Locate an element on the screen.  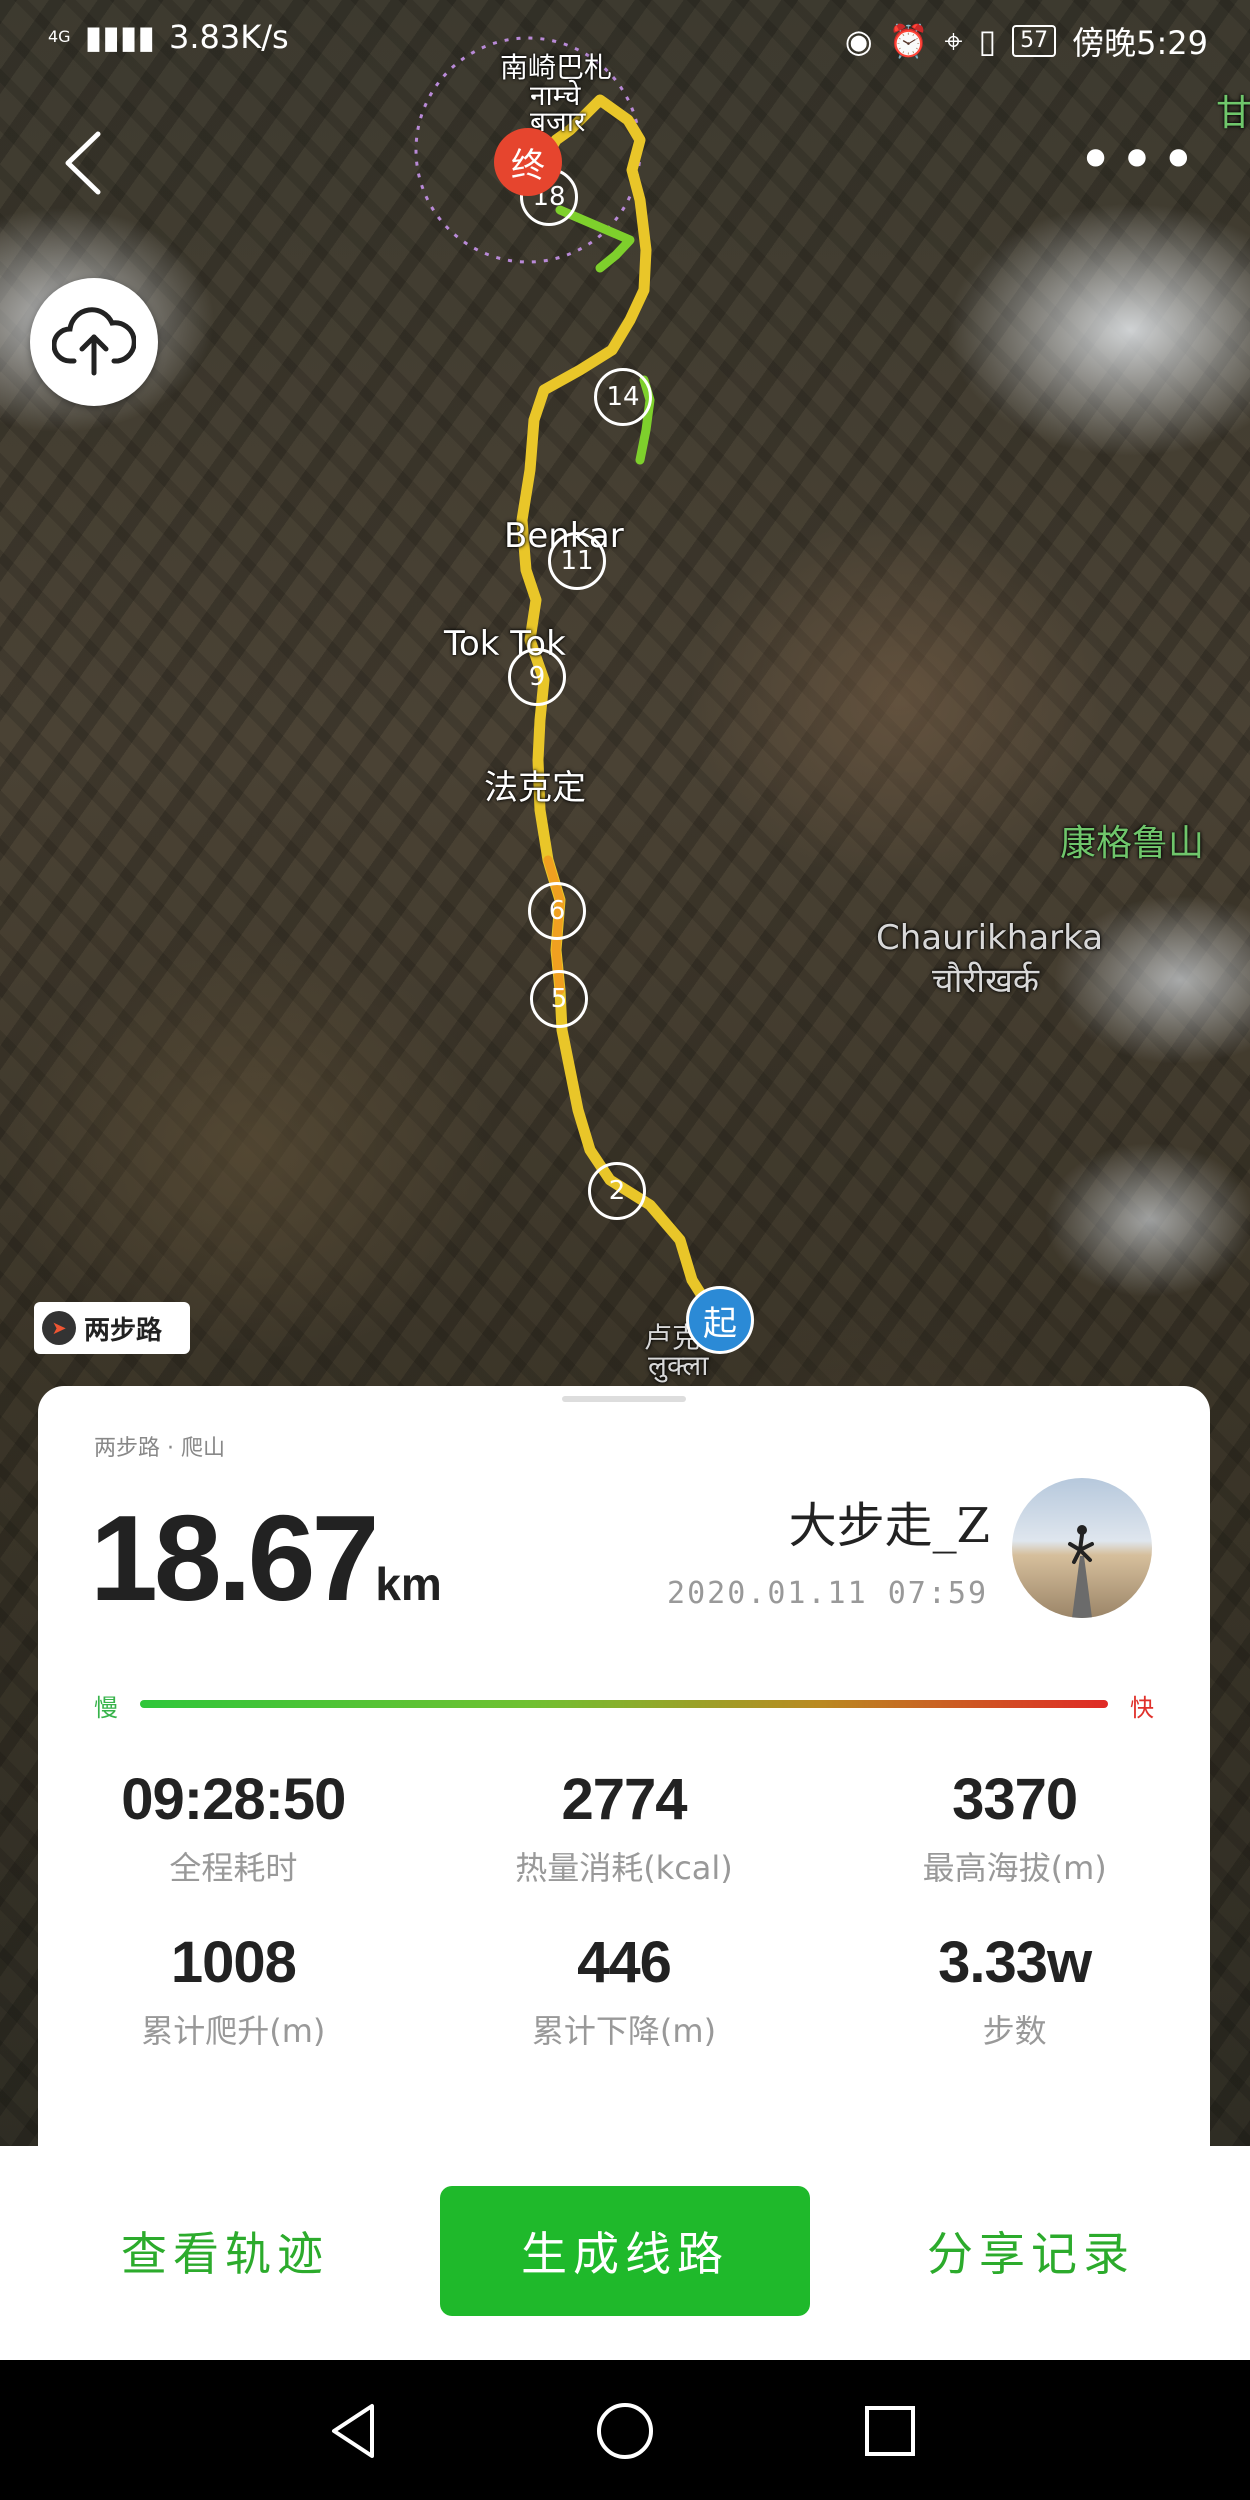
activity-datetime: 2020.01.11 07:59 is located at coordinates (827, 1593).